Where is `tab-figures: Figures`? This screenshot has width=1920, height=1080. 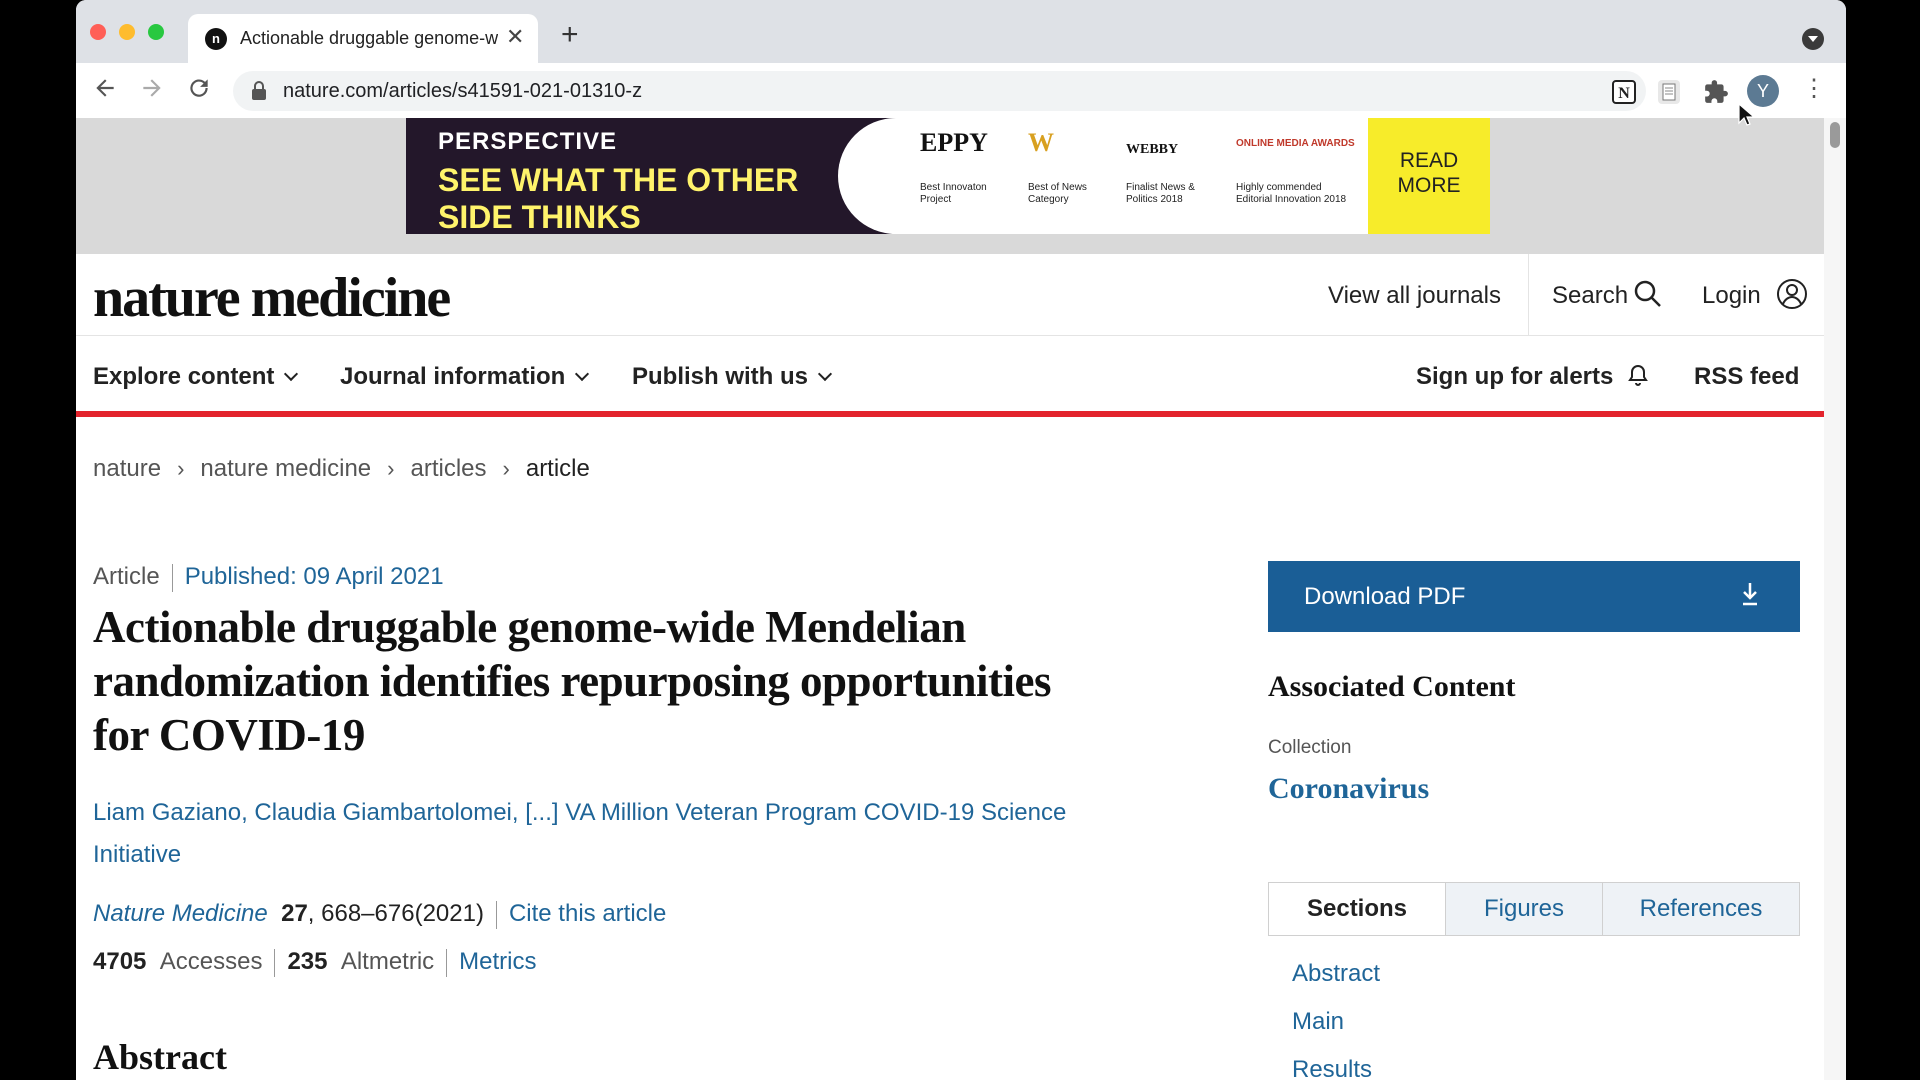 tab-figures: Figures is located at coordinates (1524, 909).